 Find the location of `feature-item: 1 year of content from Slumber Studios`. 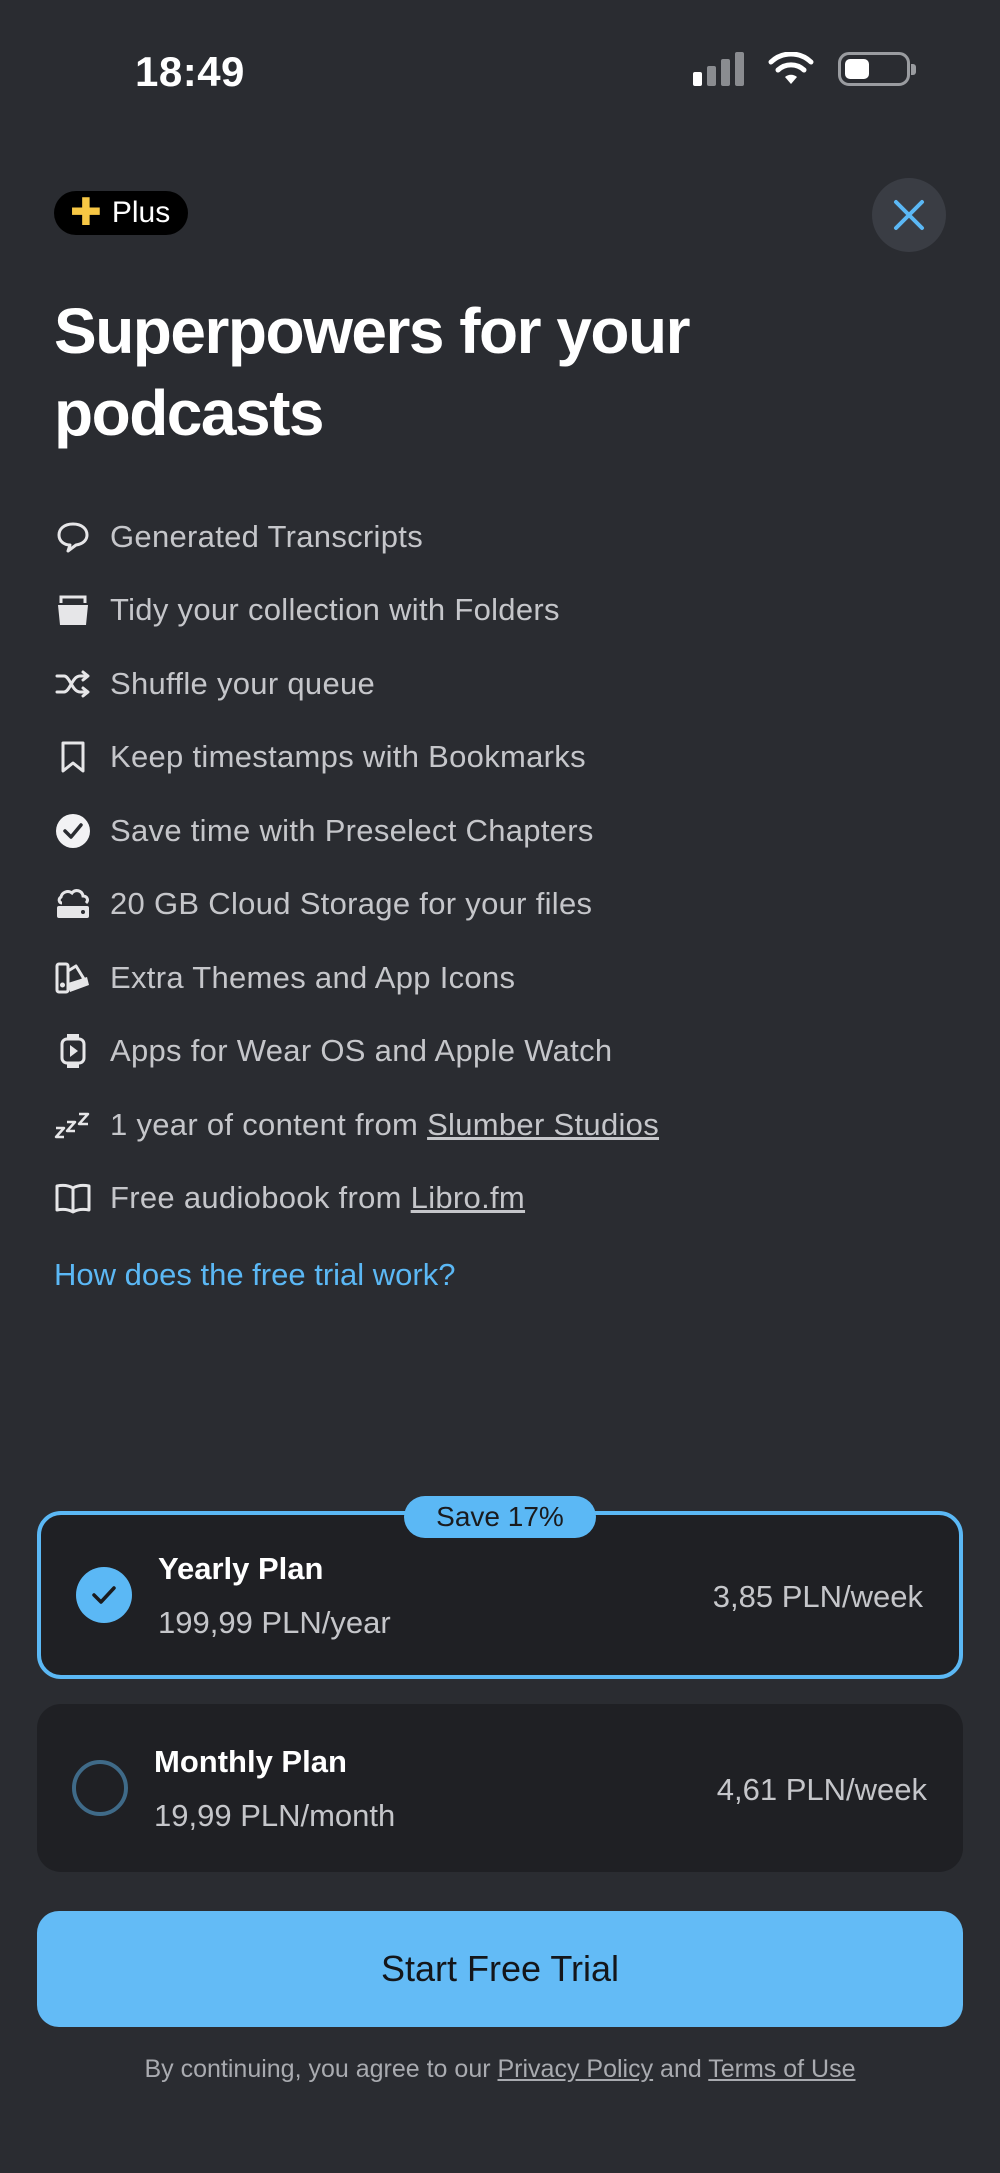

feature-item: 1 year of content from Slumber Studios is located at coordinates (356, 1125).